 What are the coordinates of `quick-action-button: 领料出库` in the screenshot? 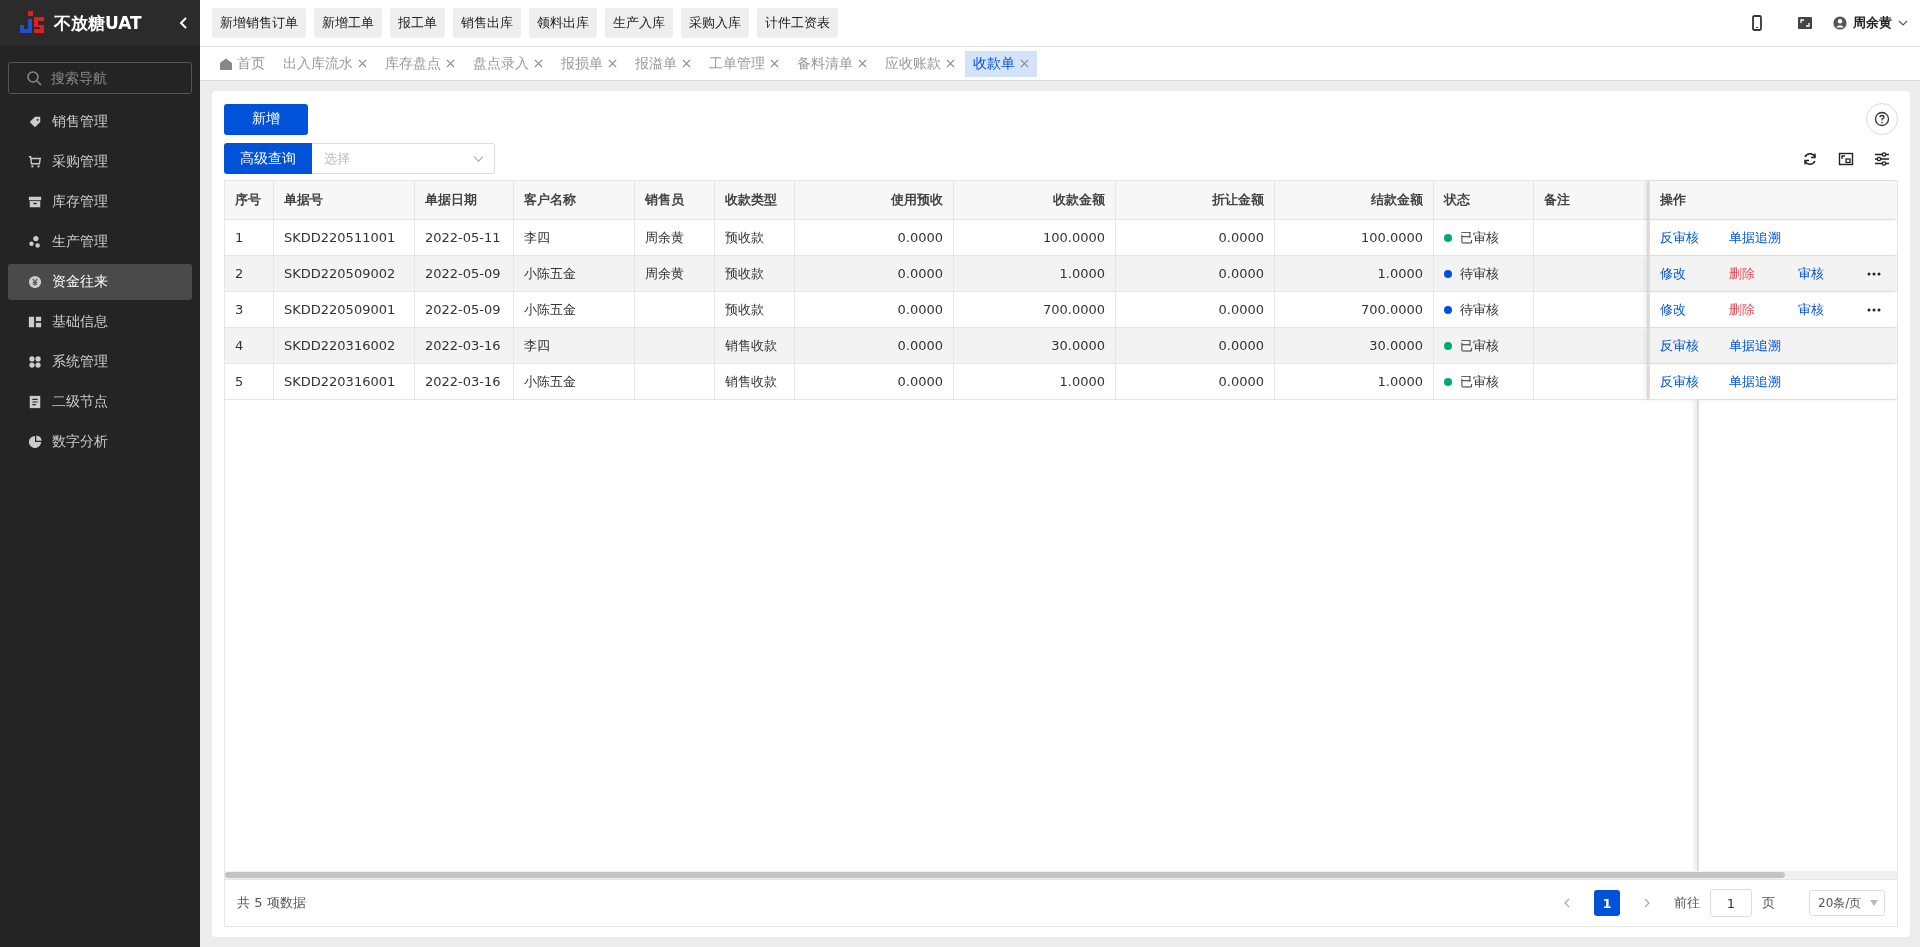 It's located at (563, 23).